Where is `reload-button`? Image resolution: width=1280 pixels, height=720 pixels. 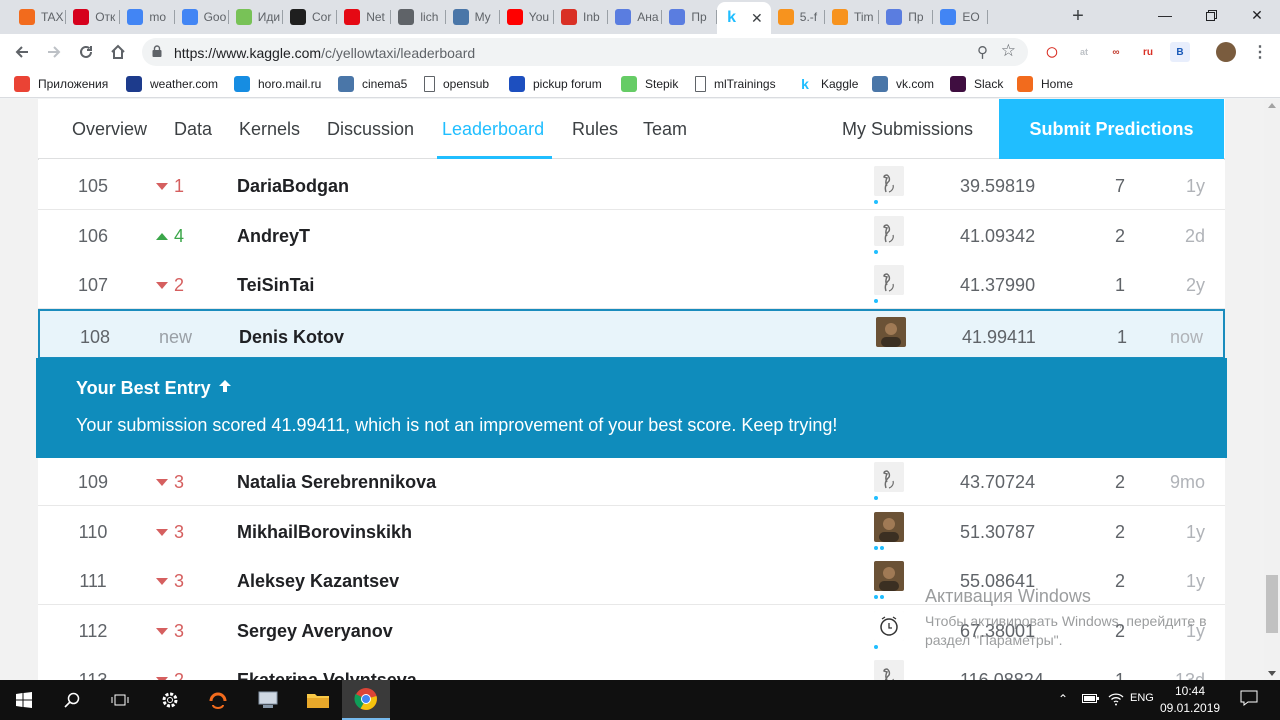 reload-button is located at coordinates (86, 52).